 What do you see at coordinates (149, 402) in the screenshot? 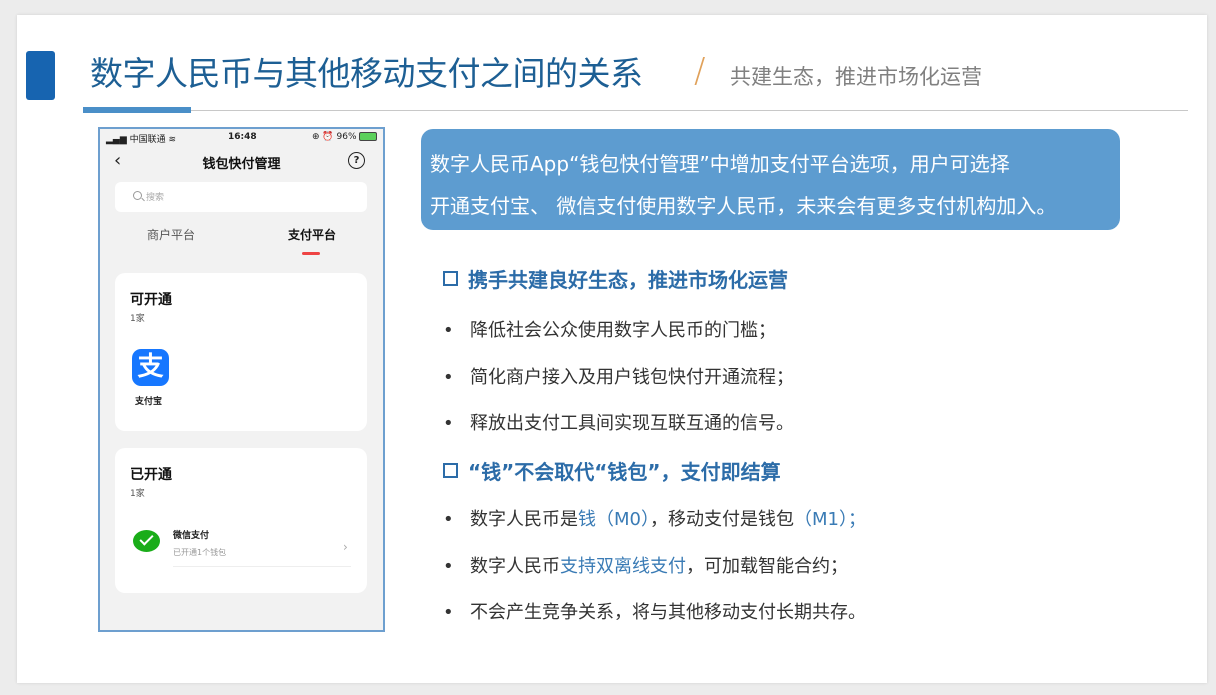
I see `alipay-label: 支付宝` at bounding box center [149, 402].